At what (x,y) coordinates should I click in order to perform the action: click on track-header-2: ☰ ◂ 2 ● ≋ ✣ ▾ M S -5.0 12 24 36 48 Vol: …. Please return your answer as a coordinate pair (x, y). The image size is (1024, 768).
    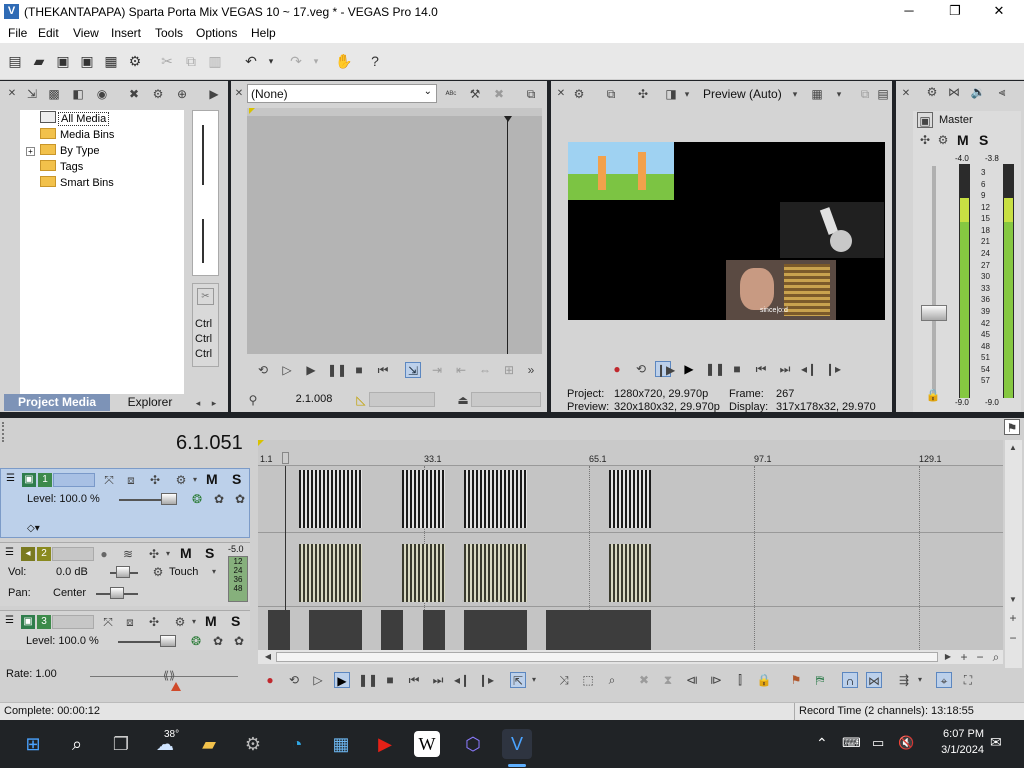
    Looking at the image, I should click on (125, 574).